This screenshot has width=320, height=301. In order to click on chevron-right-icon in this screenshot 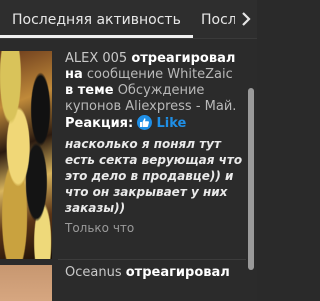, I will do `click(246, 19)`.